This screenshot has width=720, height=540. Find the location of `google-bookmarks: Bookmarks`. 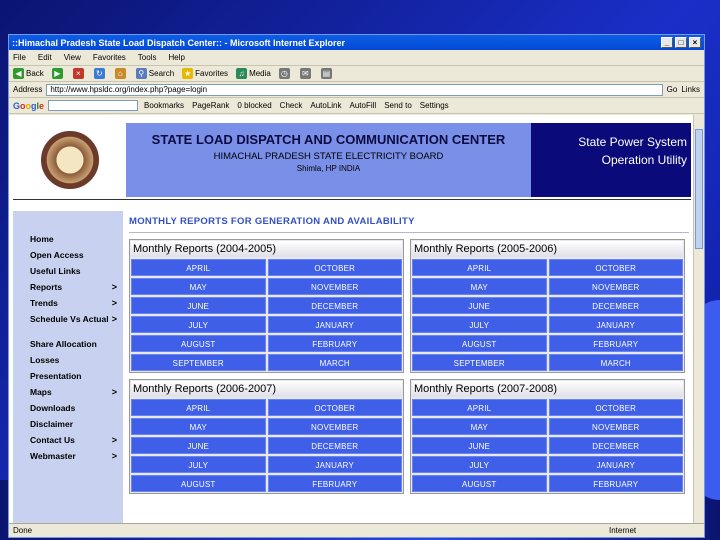

google-bookmarks: Bookmarks is located at coordinates (164, 105).